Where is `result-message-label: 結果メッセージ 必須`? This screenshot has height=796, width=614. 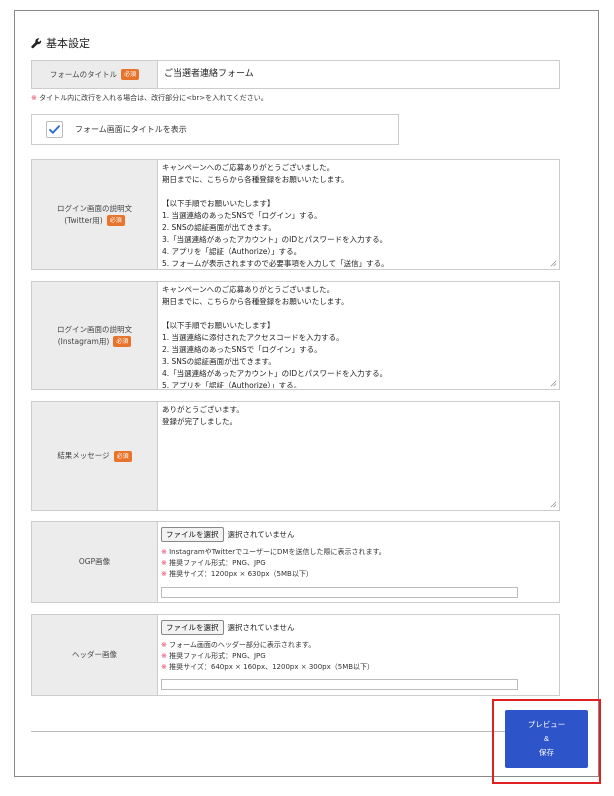 result-message-label: 結果メッセージ 必須 is located at coordinates (95, 456).